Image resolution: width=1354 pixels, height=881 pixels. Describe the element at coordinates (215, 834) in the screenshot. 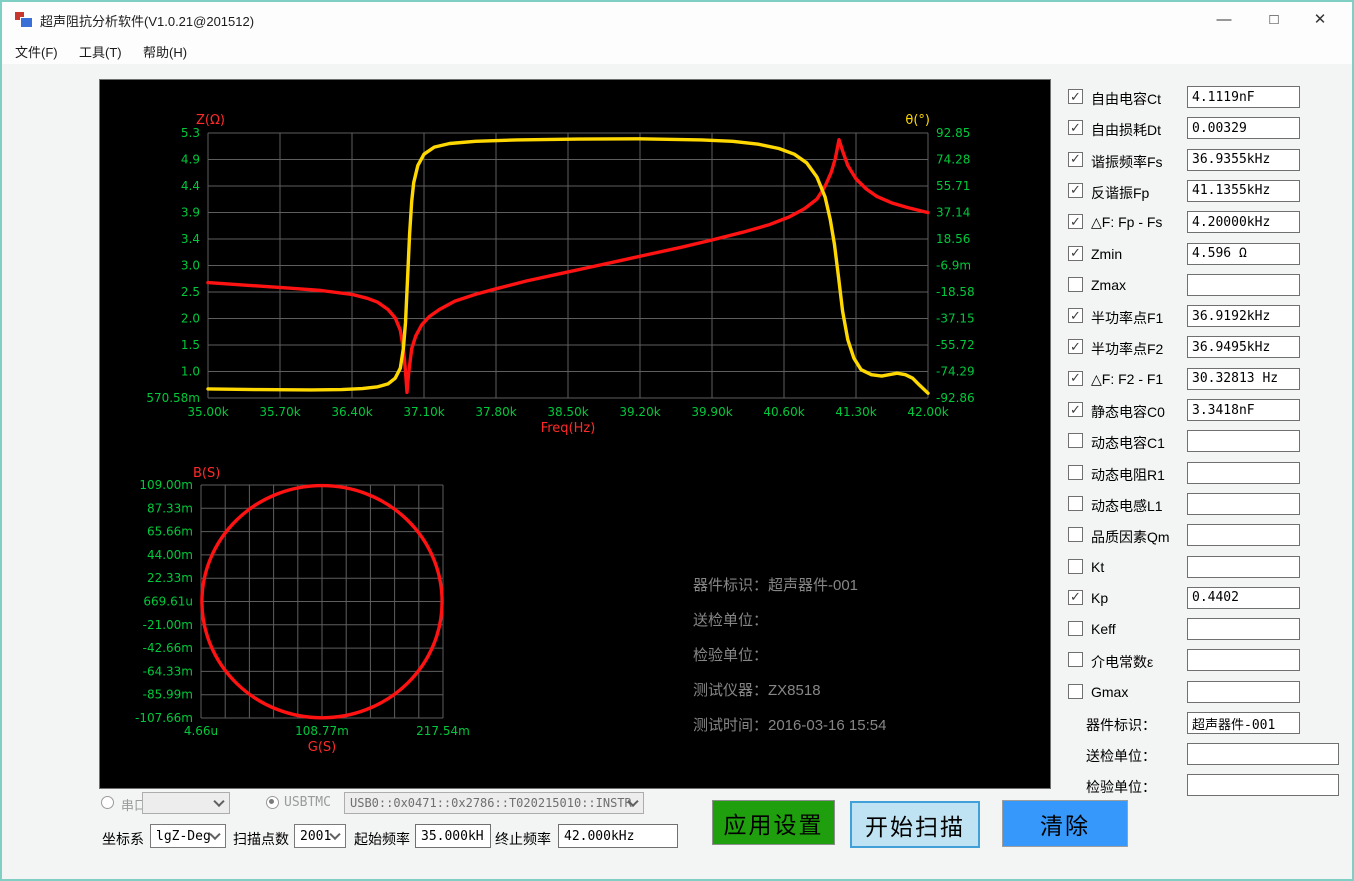

I see `chevron-down-icon` at that location.